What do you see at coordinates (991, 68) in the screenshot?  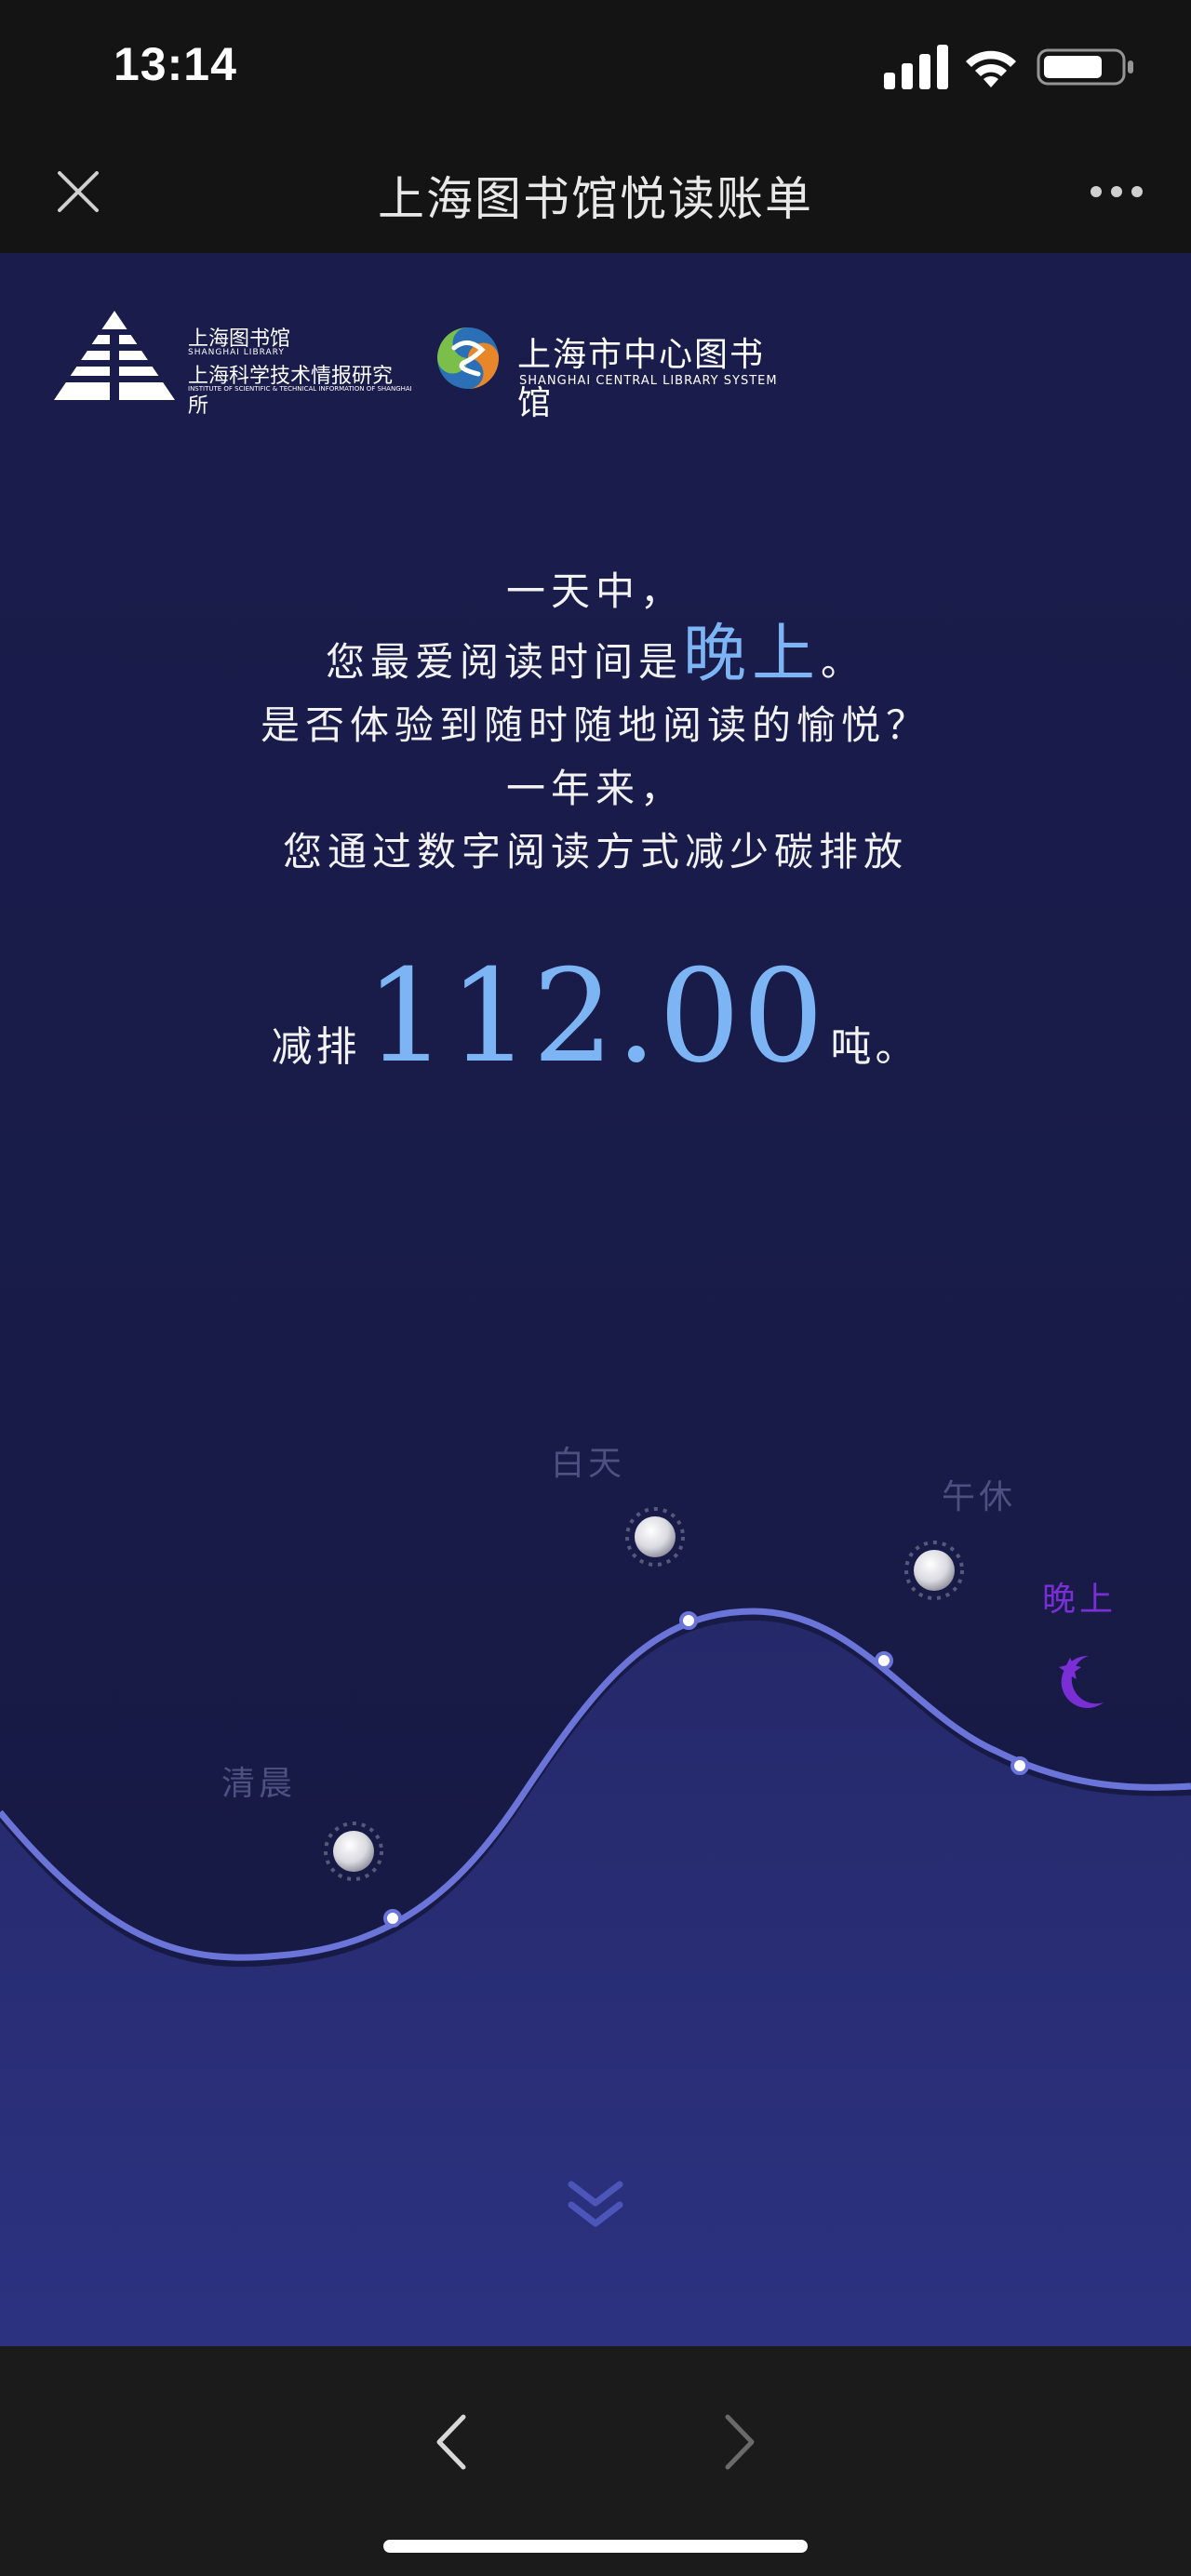 I see `wifi-icon` at bounding box center [991, 68].